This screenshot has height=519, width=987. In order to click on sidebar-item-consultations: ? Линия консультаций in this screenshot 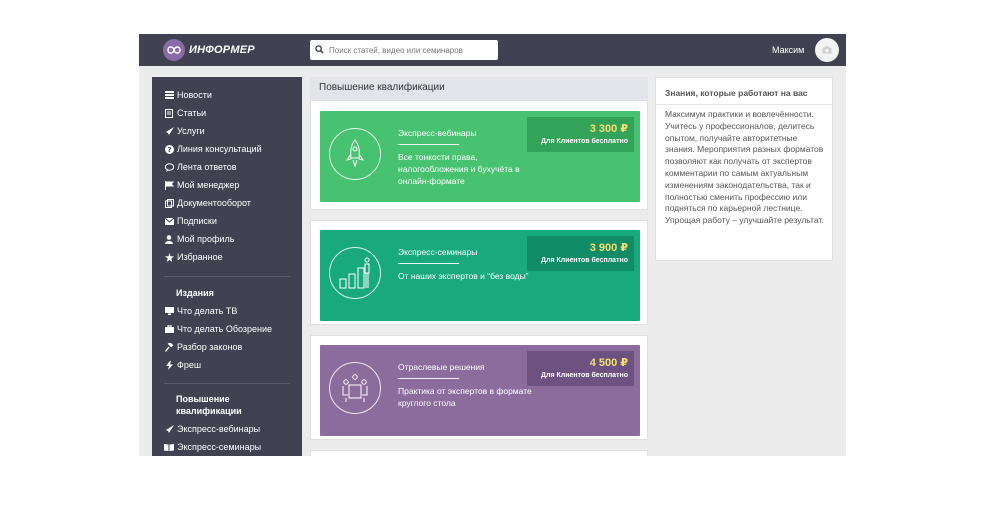, I will do `click(213, 149)`.